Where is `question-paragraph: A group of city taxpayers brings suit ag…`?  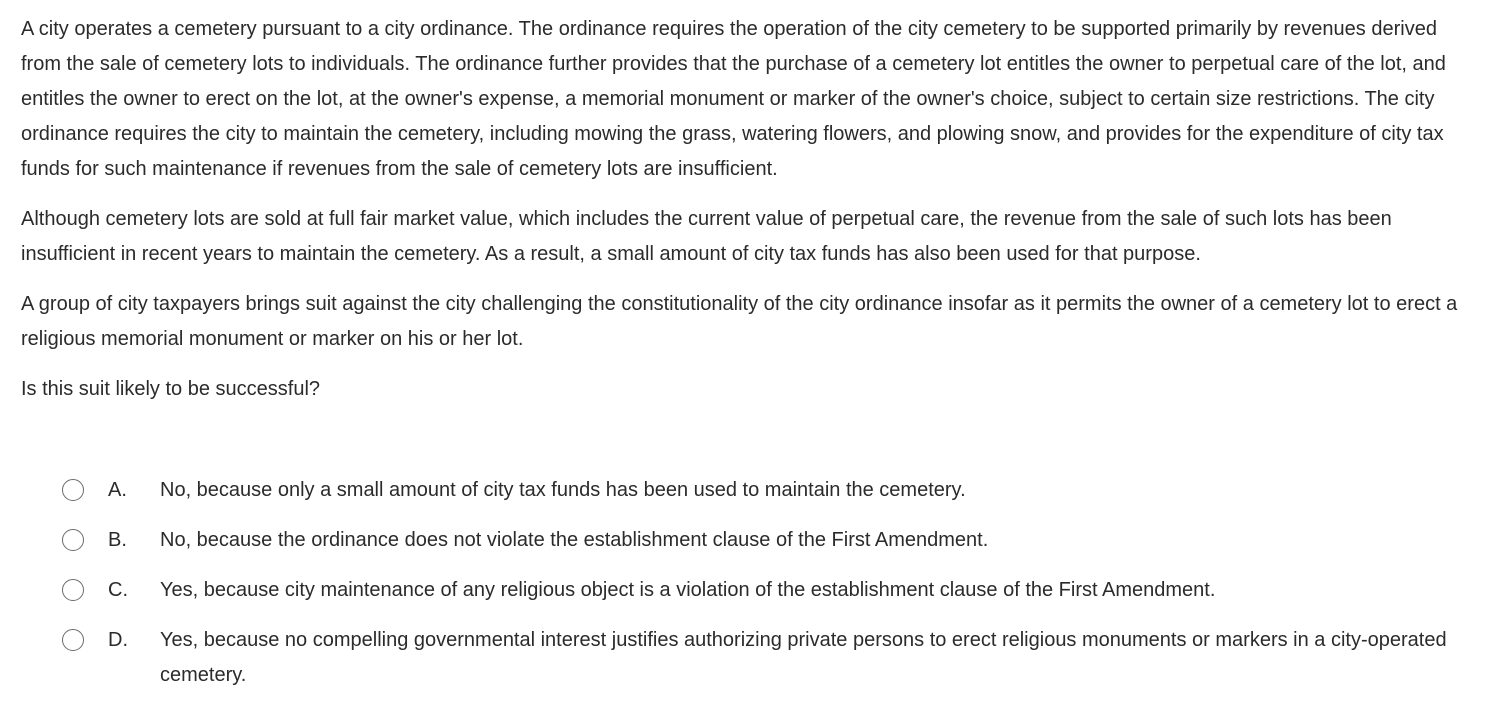
question-paragraph: A group of city taxpayers brings suit ag… is located at coordinates (739, 321).